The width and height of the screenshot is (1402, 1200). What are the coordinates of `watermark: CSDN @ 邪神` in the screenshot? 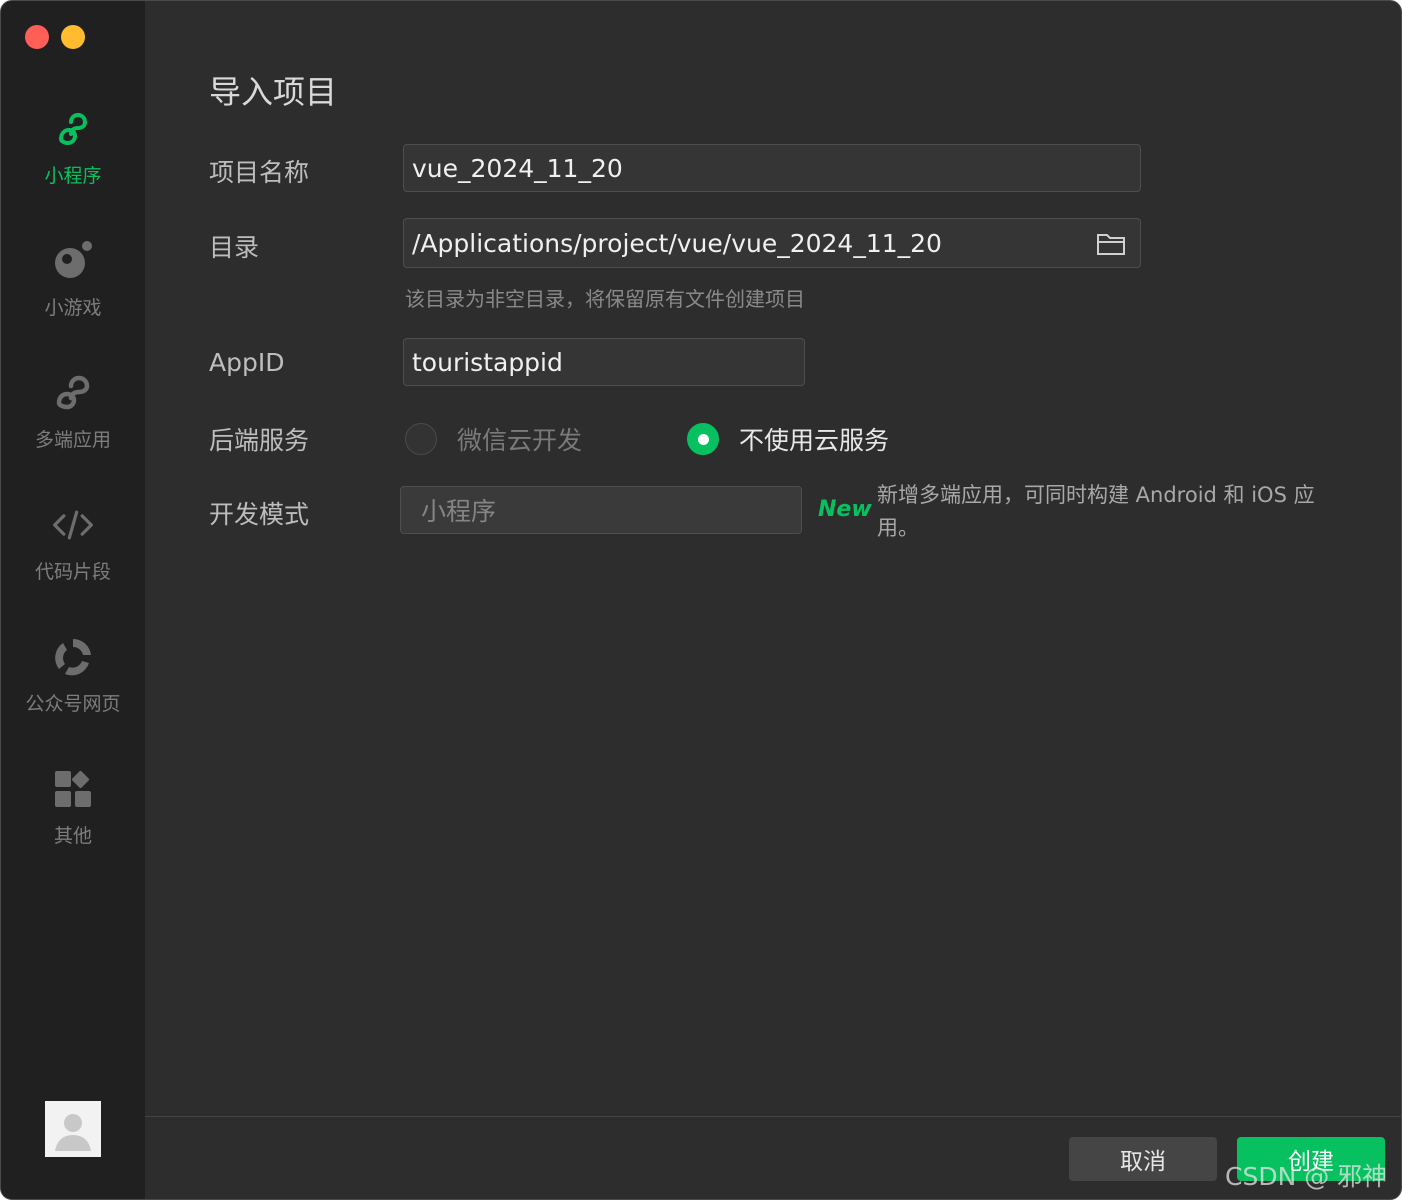 It's located at (1306, 1176).